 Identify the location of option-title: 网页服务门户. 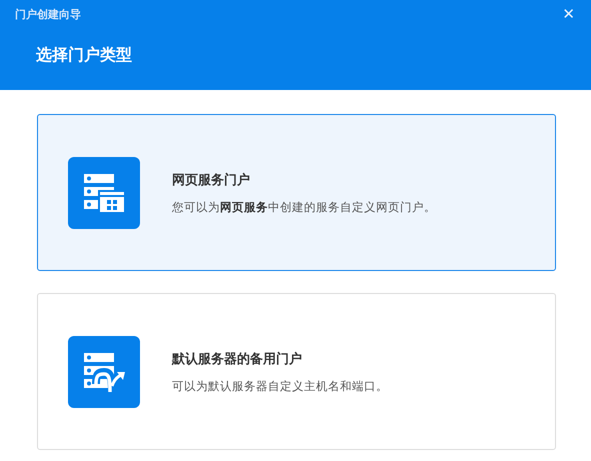
(211, 180).